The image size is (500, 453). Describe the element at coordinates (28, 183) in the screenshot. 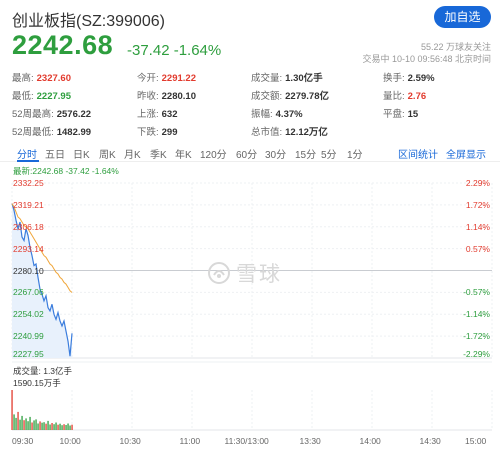

I see `price-tick-label: 2332.25` at that location.